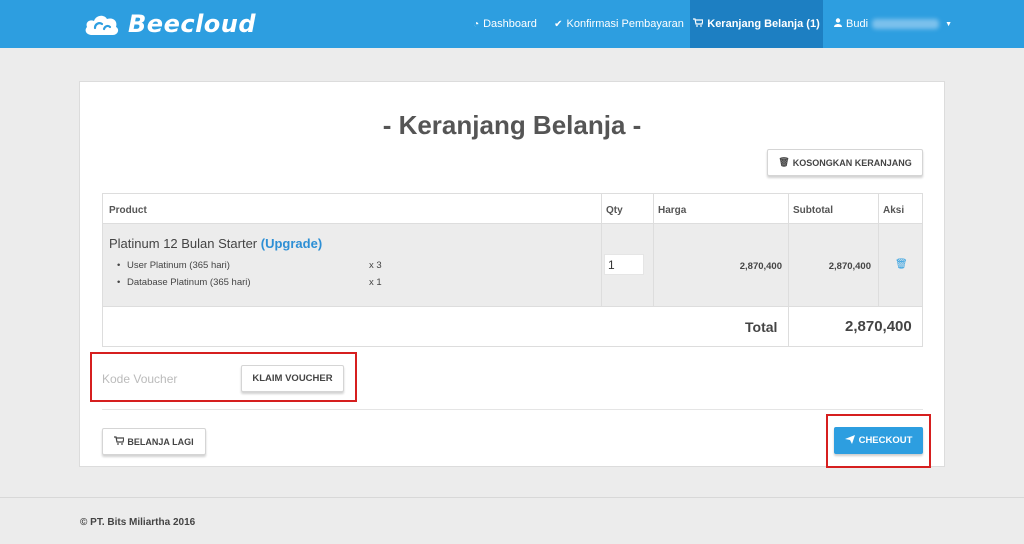 The image size is (1024, 544). Describe the element at coordinates (763, 24) in the screenshot. I see `nav-keranjang-label: Keranjang Belanja (1)` at that location.